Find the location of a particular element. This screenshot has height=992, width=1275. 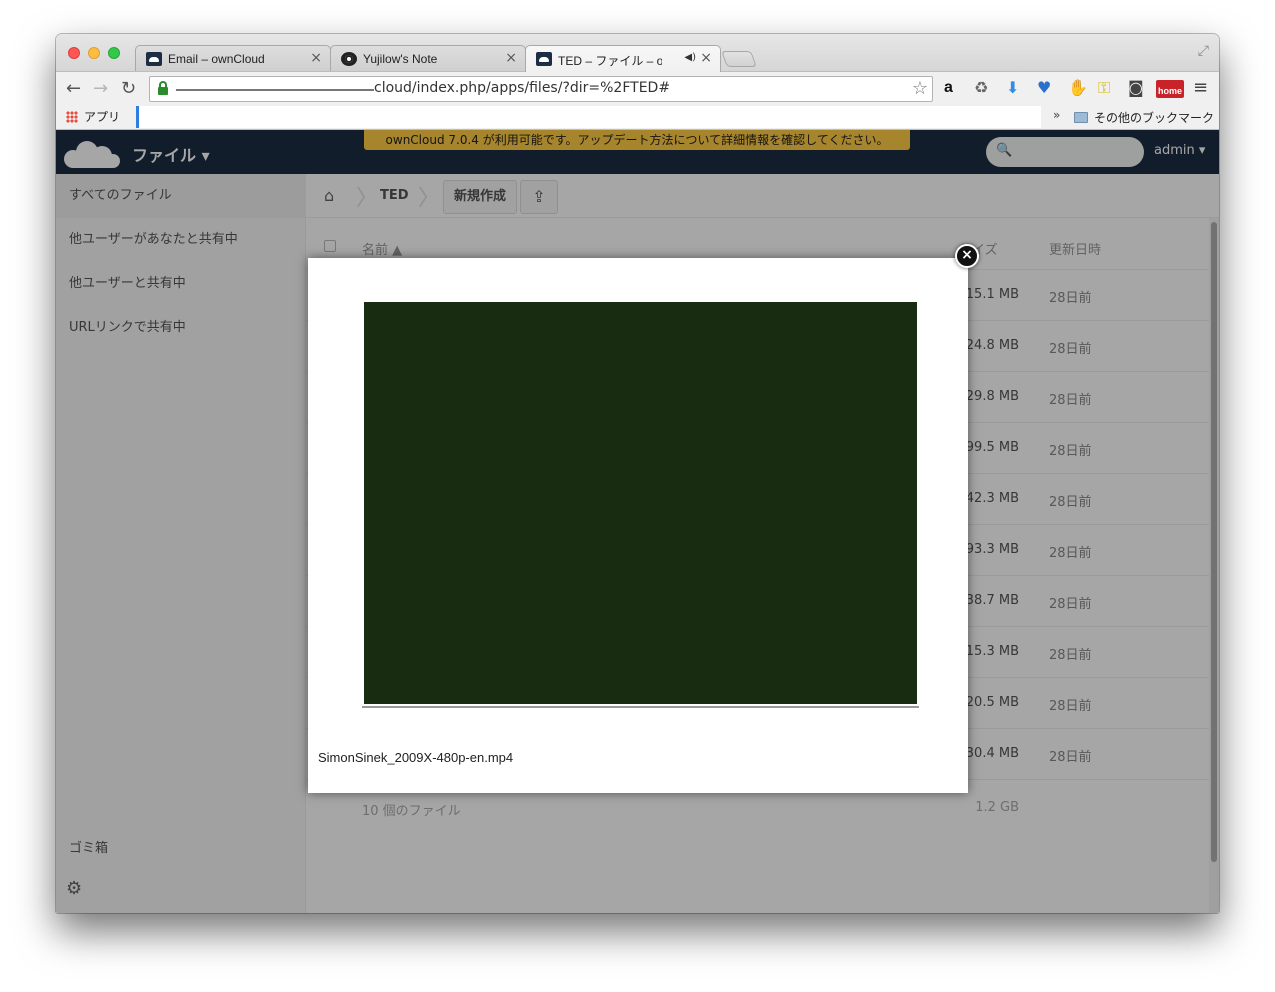

zoom-window-button is located at coordinates (114, 53).